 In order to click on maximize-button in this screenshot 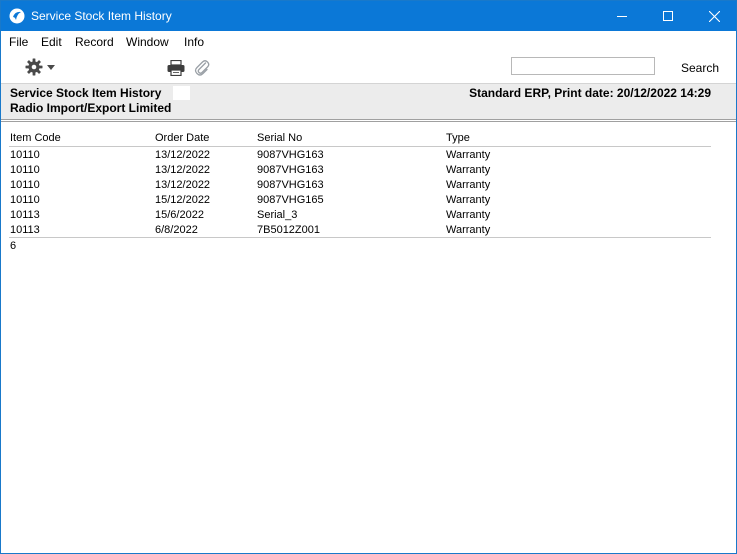, I will do `click(668, 16)`.